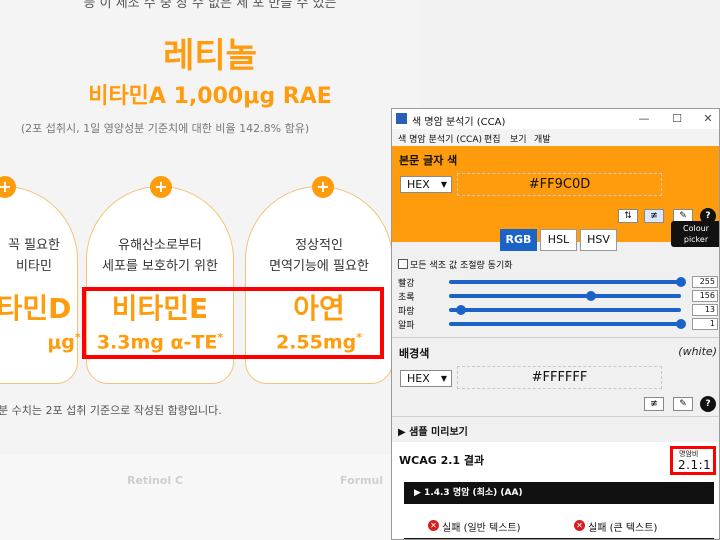 This screenshot has width=720, height=540. What do you see at coordinates (401, 118) in the screenshot?
I see `app-icon` at bounding box center [401, 118].